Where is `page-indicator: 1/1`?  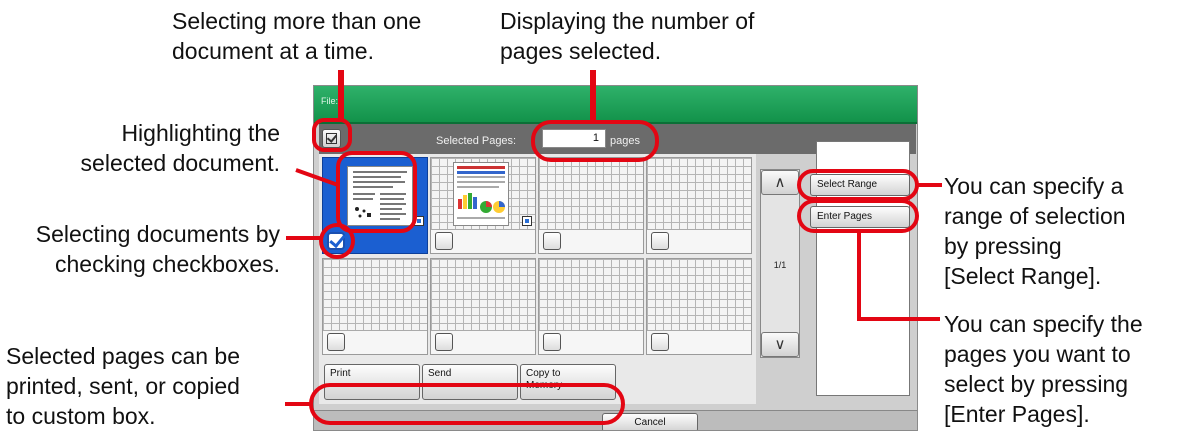
page-indicator: 1/1 is located at coordinates (780, 265).